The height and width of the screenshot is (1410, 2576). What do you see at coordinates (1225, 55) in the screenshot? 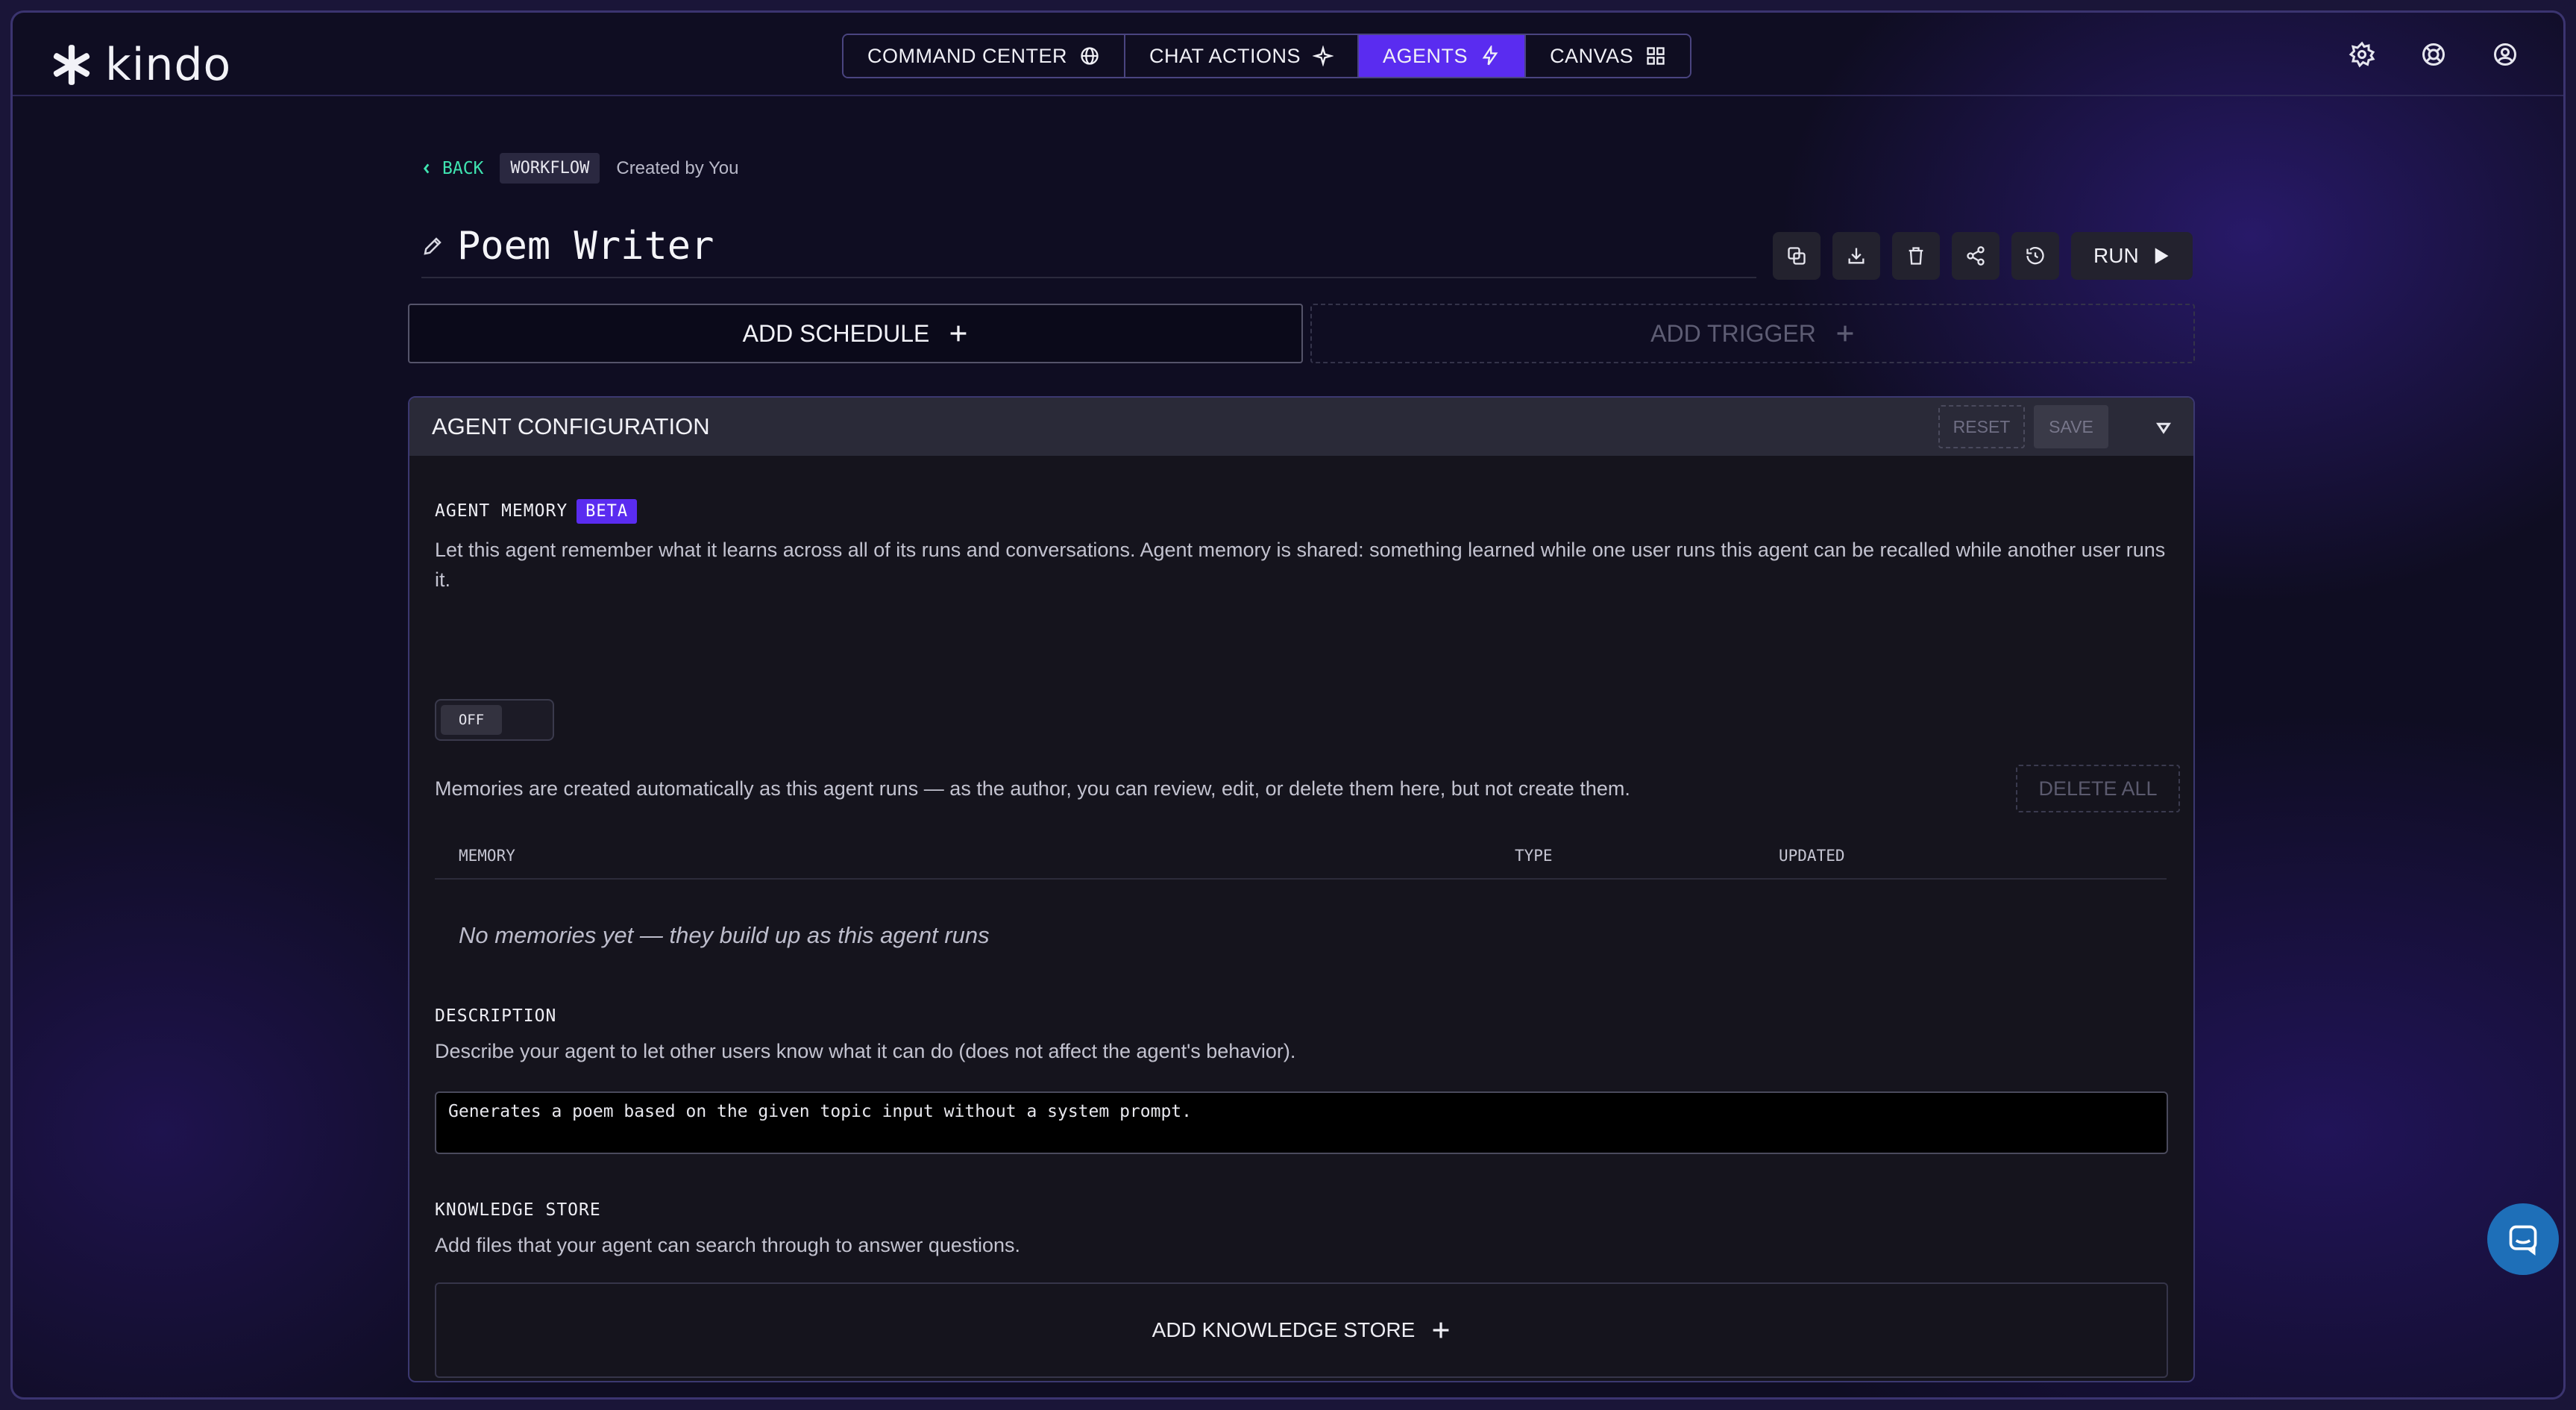
I see `tab-label: CHAT ACTIONS` at bounding box center [1225, 55].